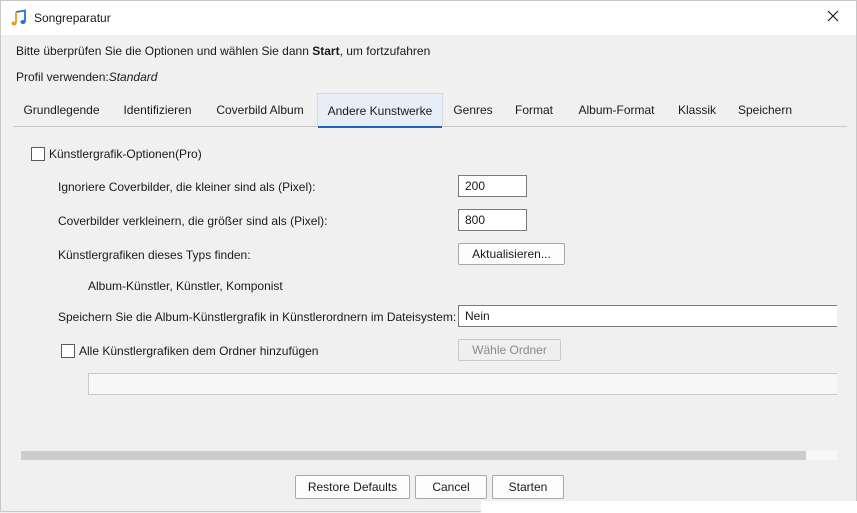  I want to click on artist-options-checkbox, so click(38, 154).